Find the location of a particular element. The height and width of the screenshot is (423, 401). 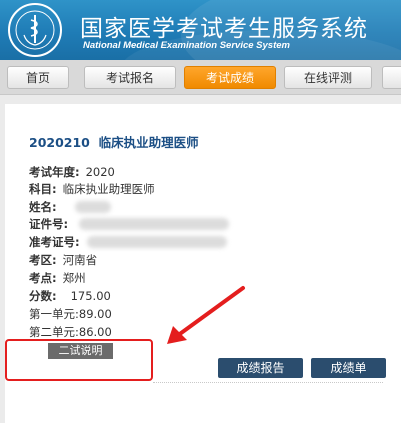

main-nav: 首页 考试报名 考试成绩 在线评测 is located at coordinates (200, 77).